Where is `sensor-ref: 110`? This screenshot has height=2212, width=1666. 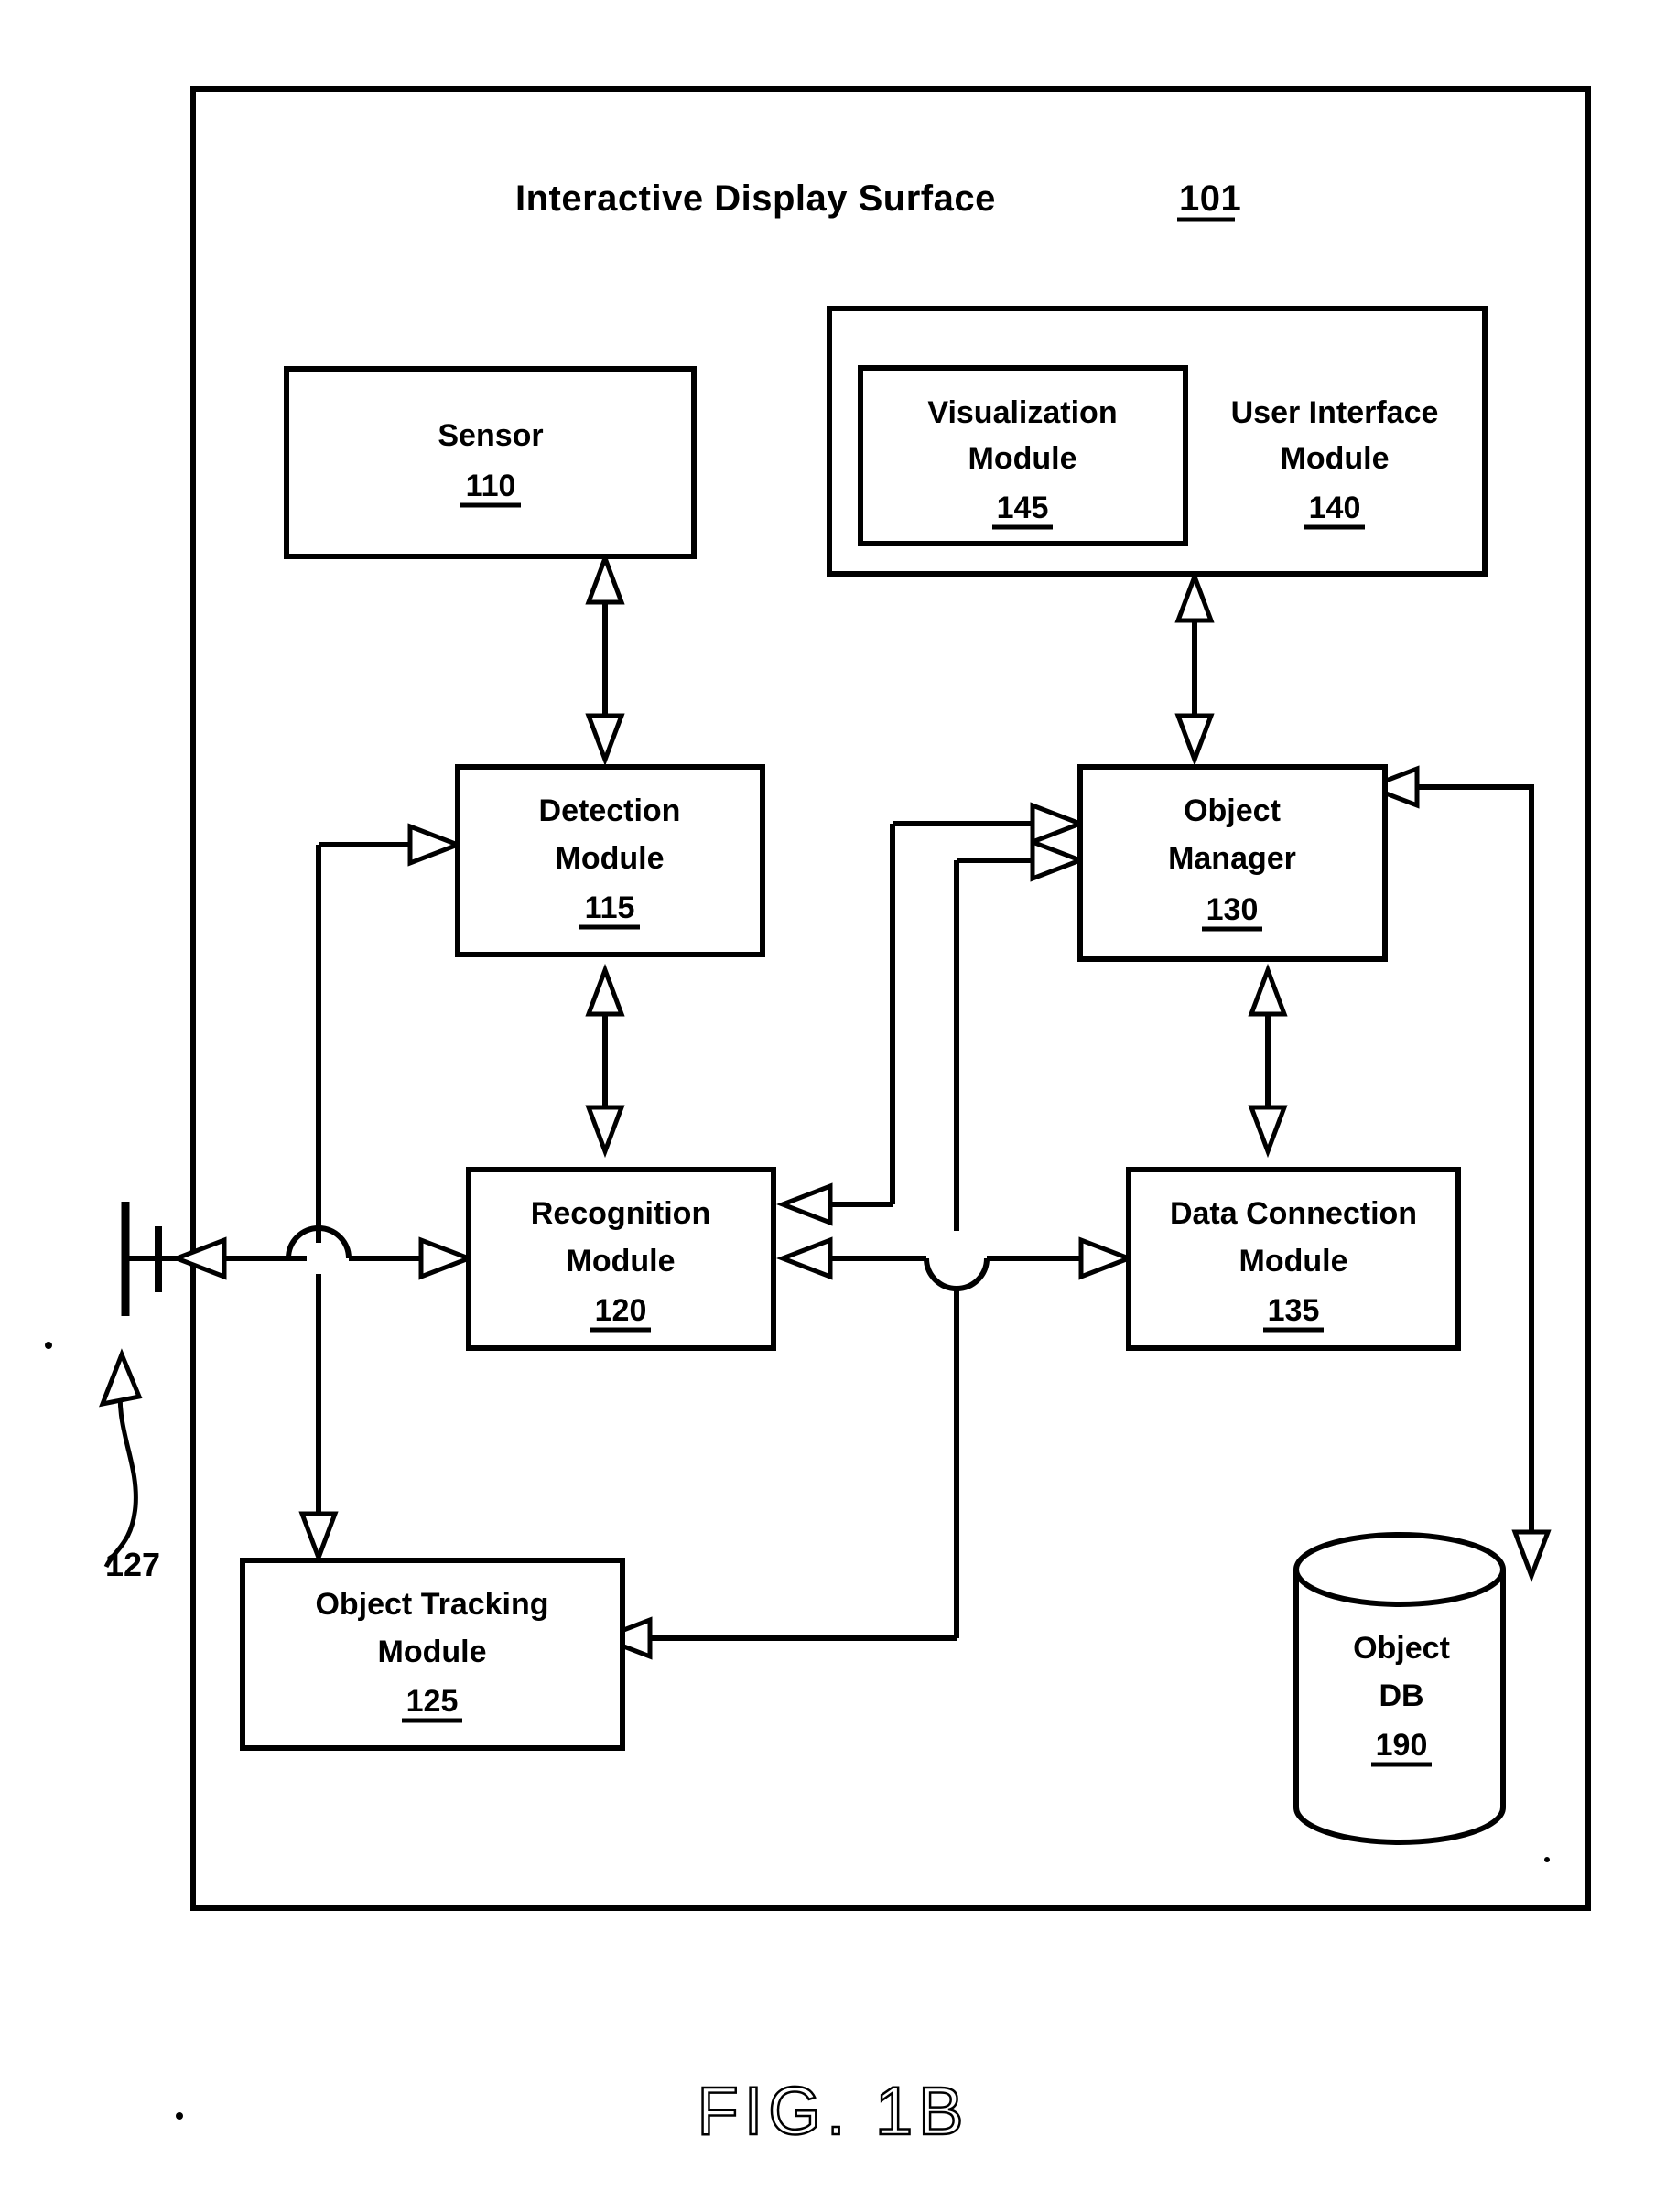 sensor-ref: 110 is located at coordinates (491, 486).